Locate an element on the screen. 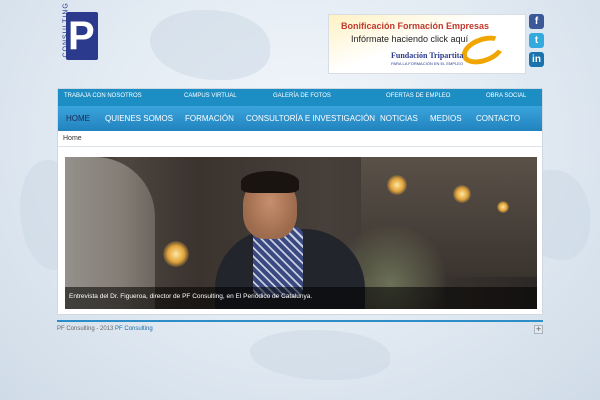 This screenshot has width=600, height=400. topbar-link-ofertas: OFERTAS DE EMPLEO is located at coordinates (418, 96).